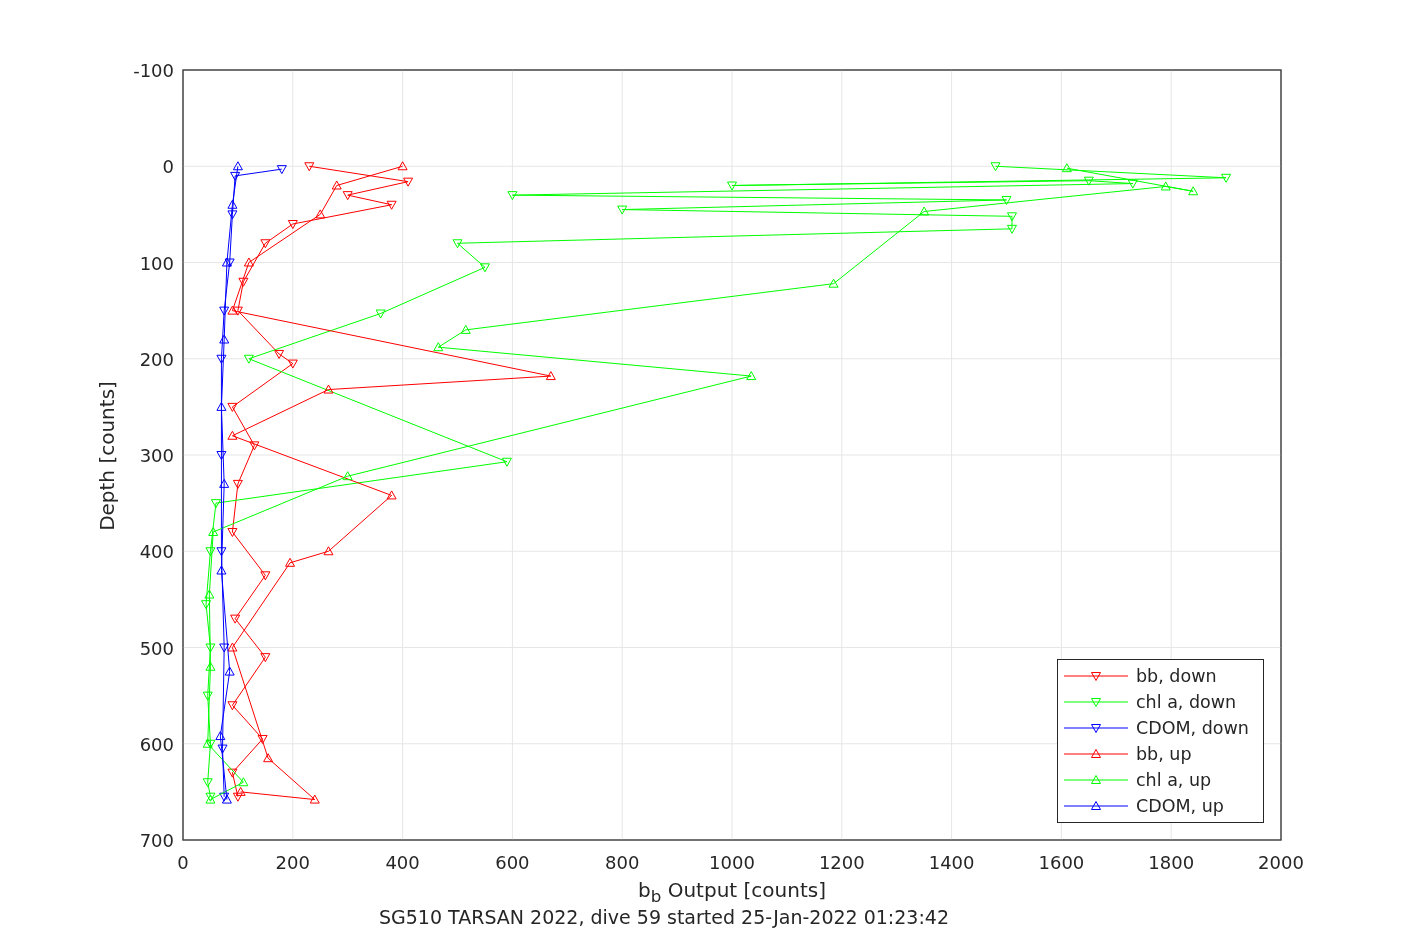 This screenshot has width=1417, height=945. Describe the element at coordinates (168, 167) in the screenshot. I see `y-tick-label: 0` at that location.